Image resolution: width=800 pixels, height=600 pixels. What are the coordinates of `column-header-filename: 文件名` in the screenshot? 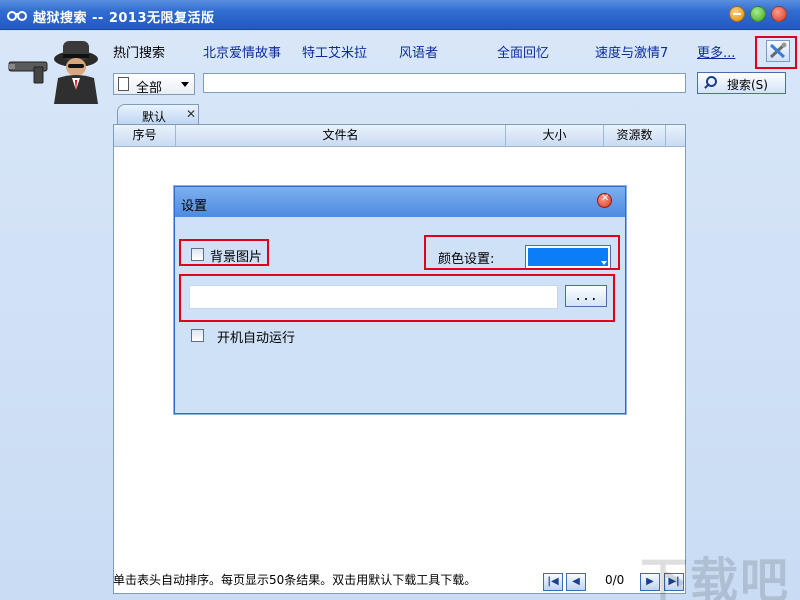 It's located at (341, 136).